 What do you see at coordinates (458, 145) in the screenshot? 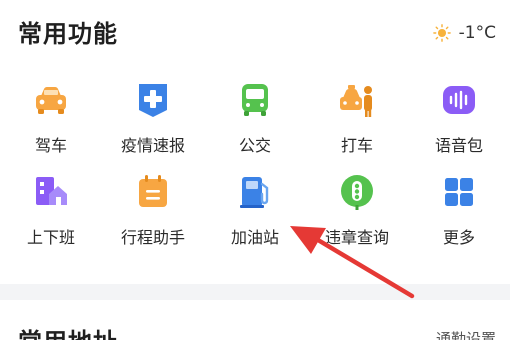
I see `feature-label: 语音包` at bounding box center [458, 145].